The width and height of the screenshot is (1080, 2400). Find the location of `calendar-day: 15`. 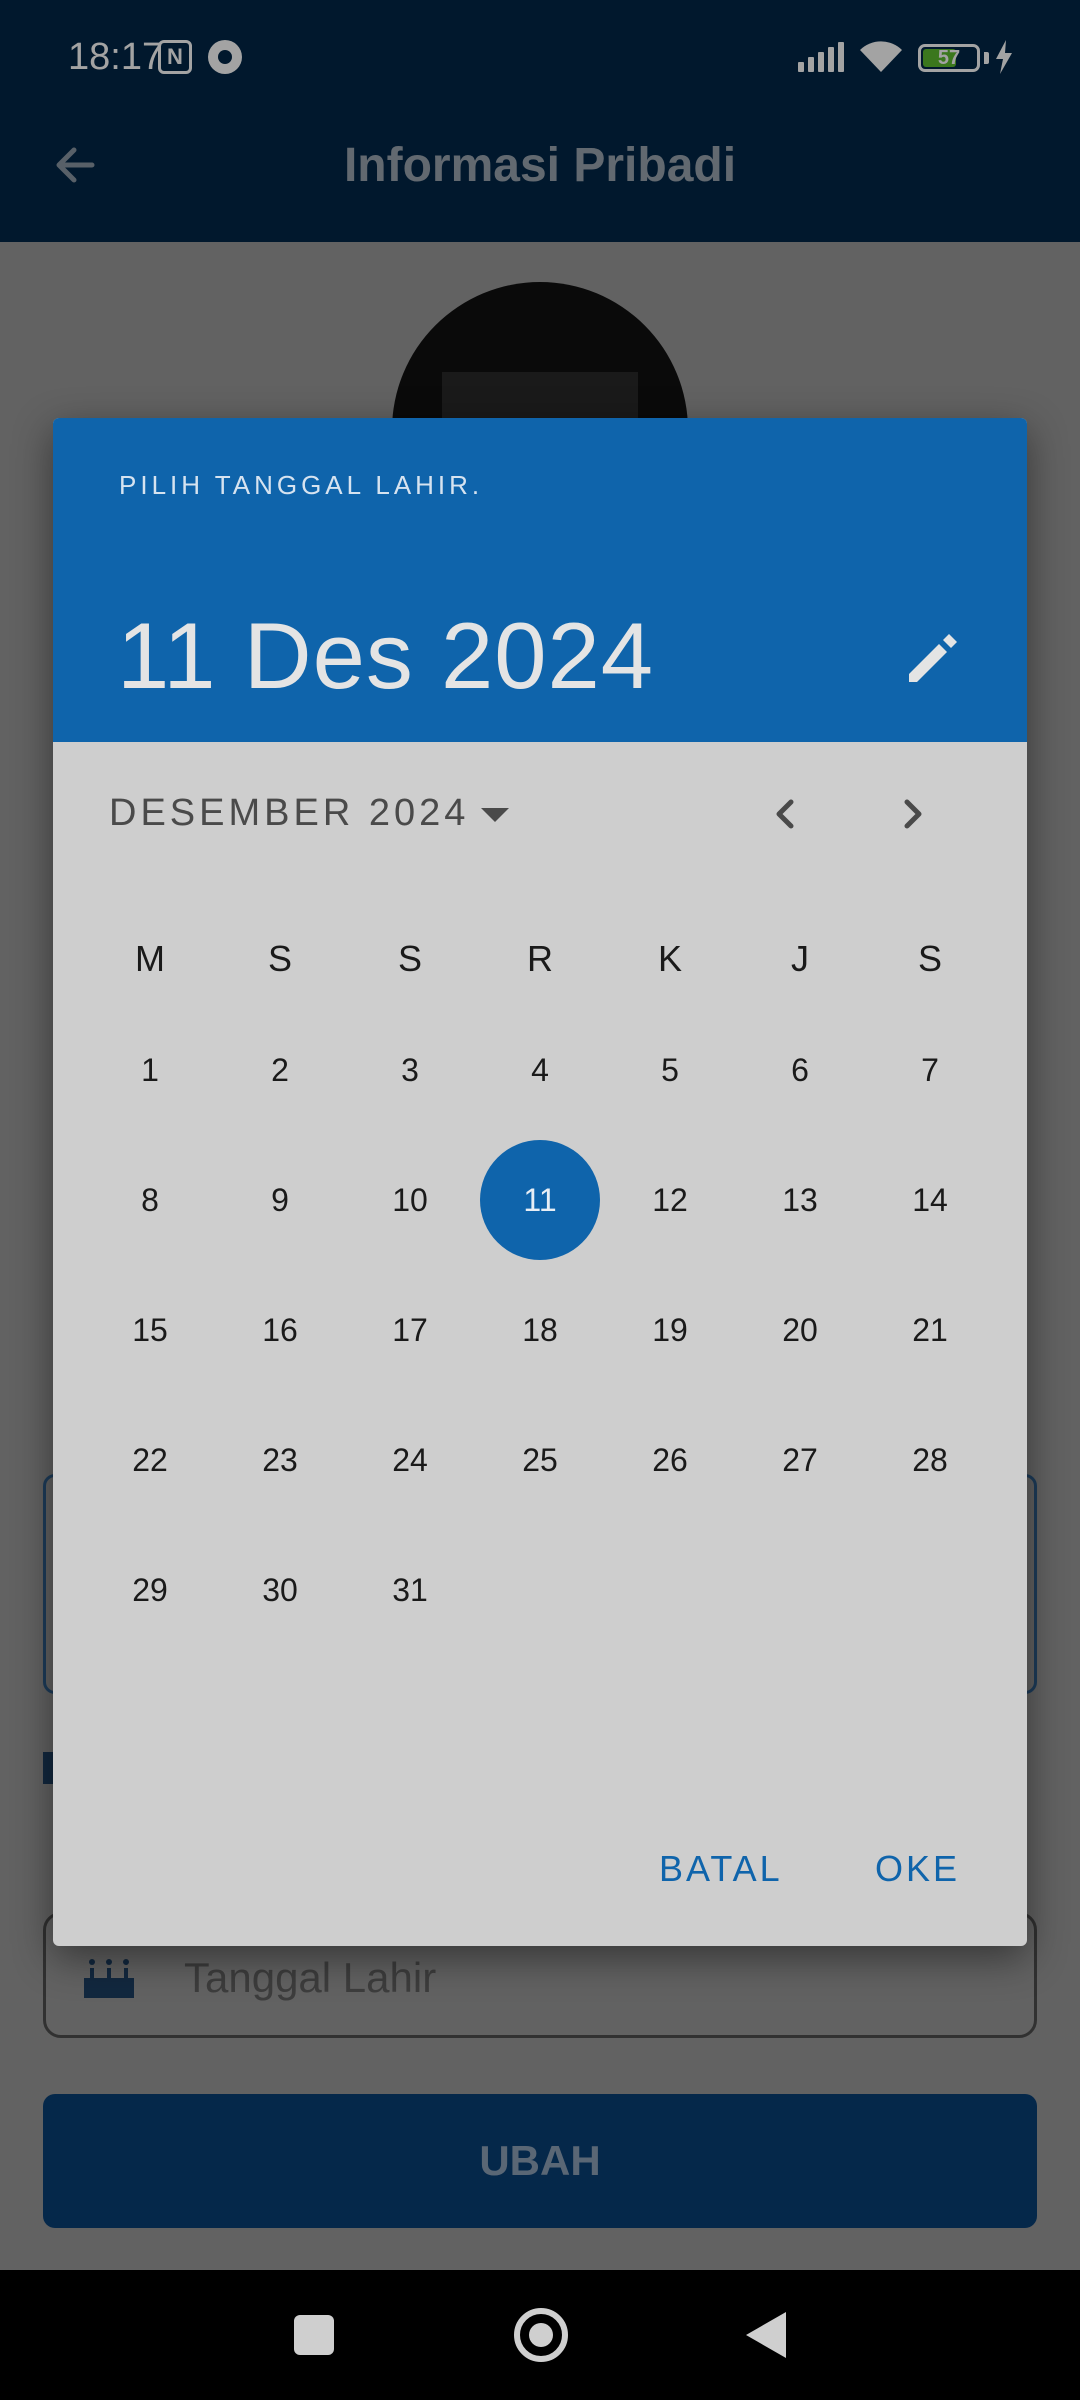

calendar-day: 15 is located at coordinates (150, 1330).